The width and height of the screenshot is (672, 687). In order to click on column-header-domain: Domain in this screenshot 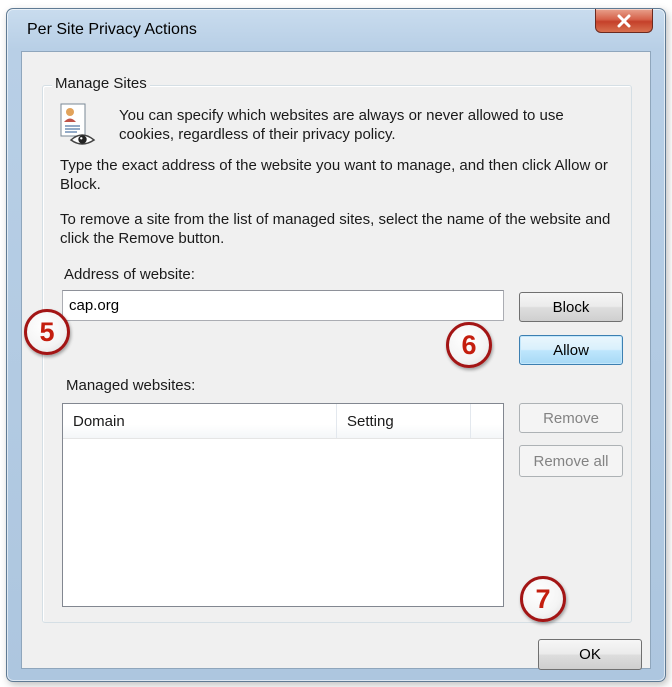, I will do `click(200, 421)`.